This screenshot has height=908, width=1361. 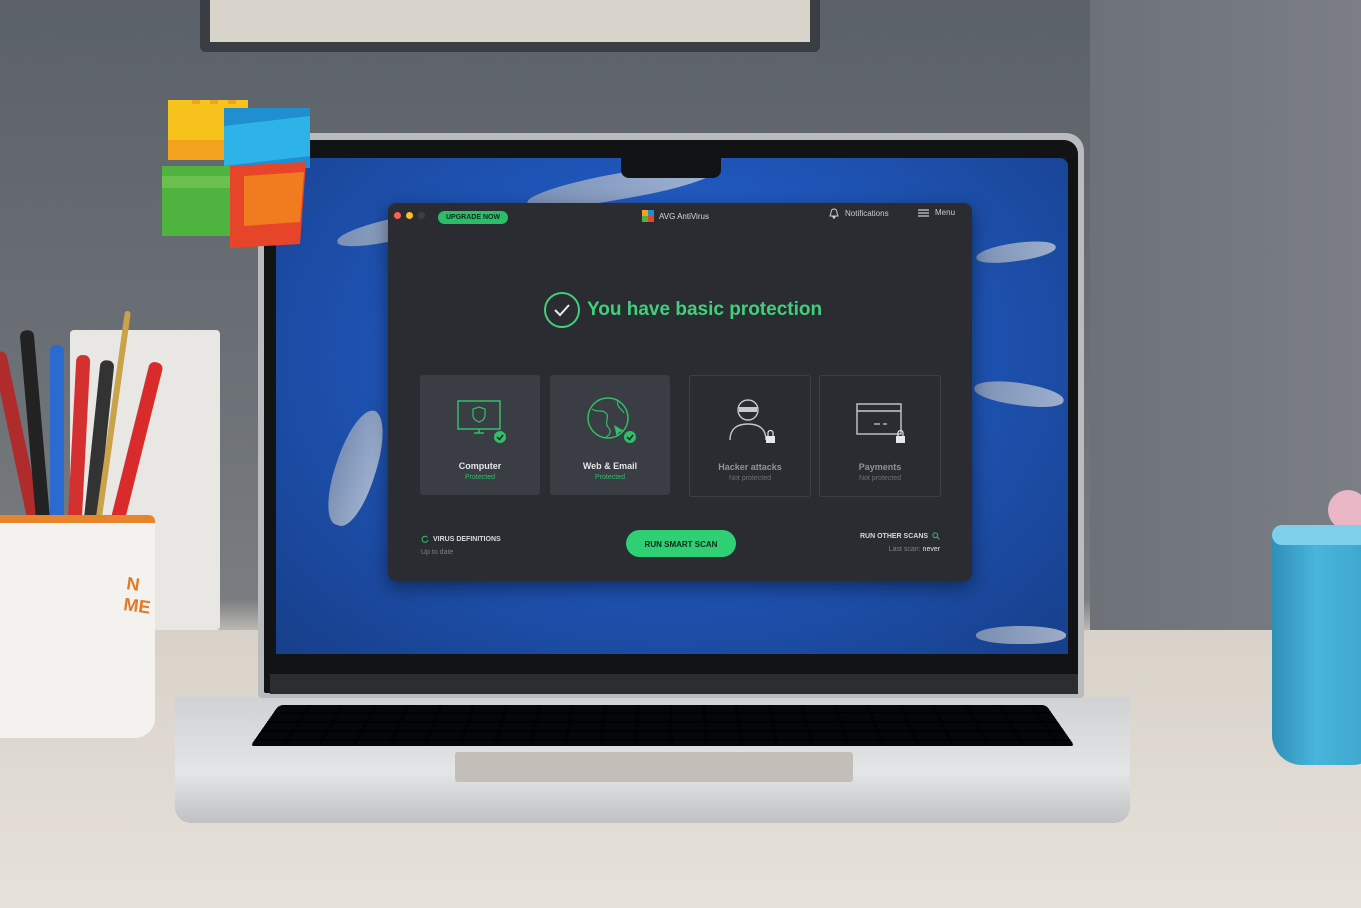 What do you see at coordinates (662, 726) in the screenshot?
I see `keyboard` at bounding box center [662, 726].